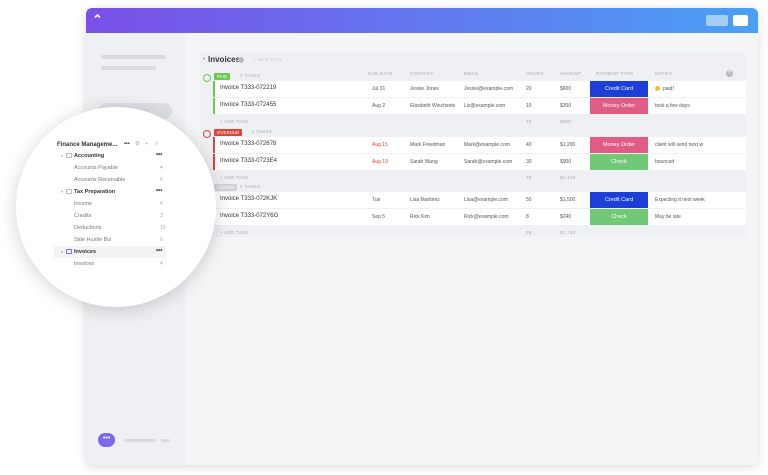  I want to click on sidebar-folder: Accounting, so click(89, 156).